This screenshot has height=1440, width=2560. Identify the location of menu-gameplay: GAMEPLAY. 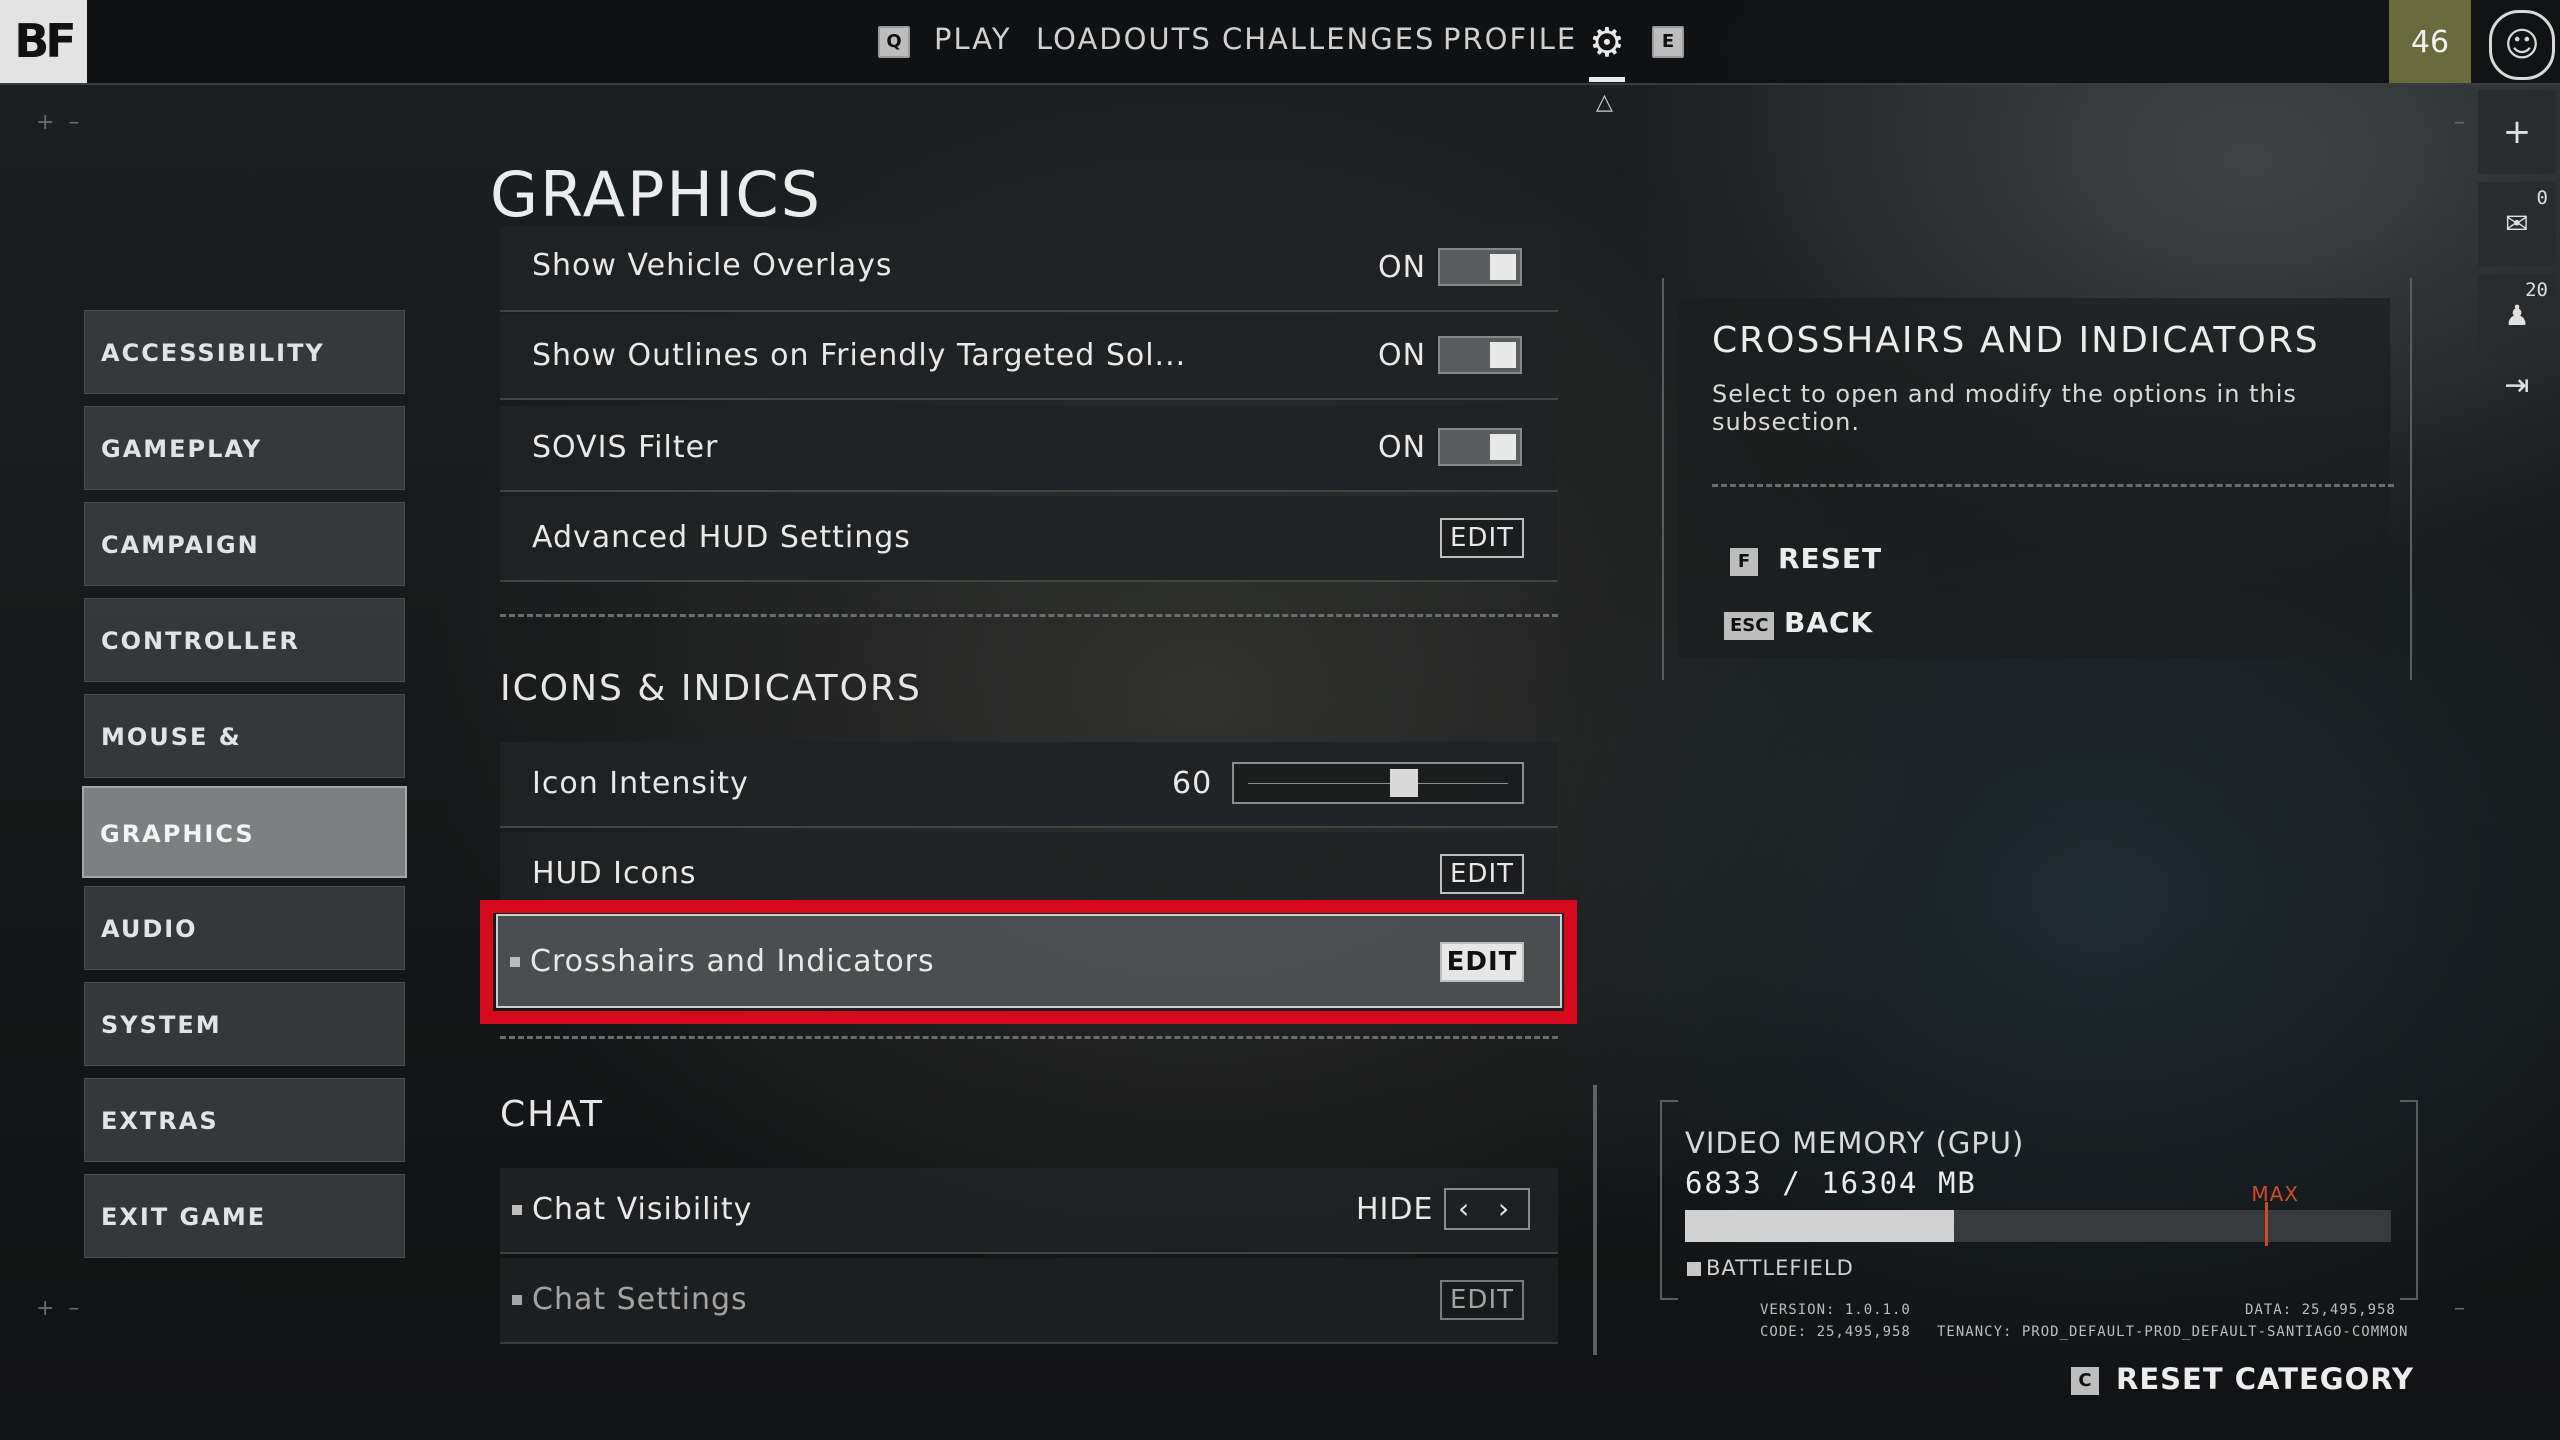
(244, 448).